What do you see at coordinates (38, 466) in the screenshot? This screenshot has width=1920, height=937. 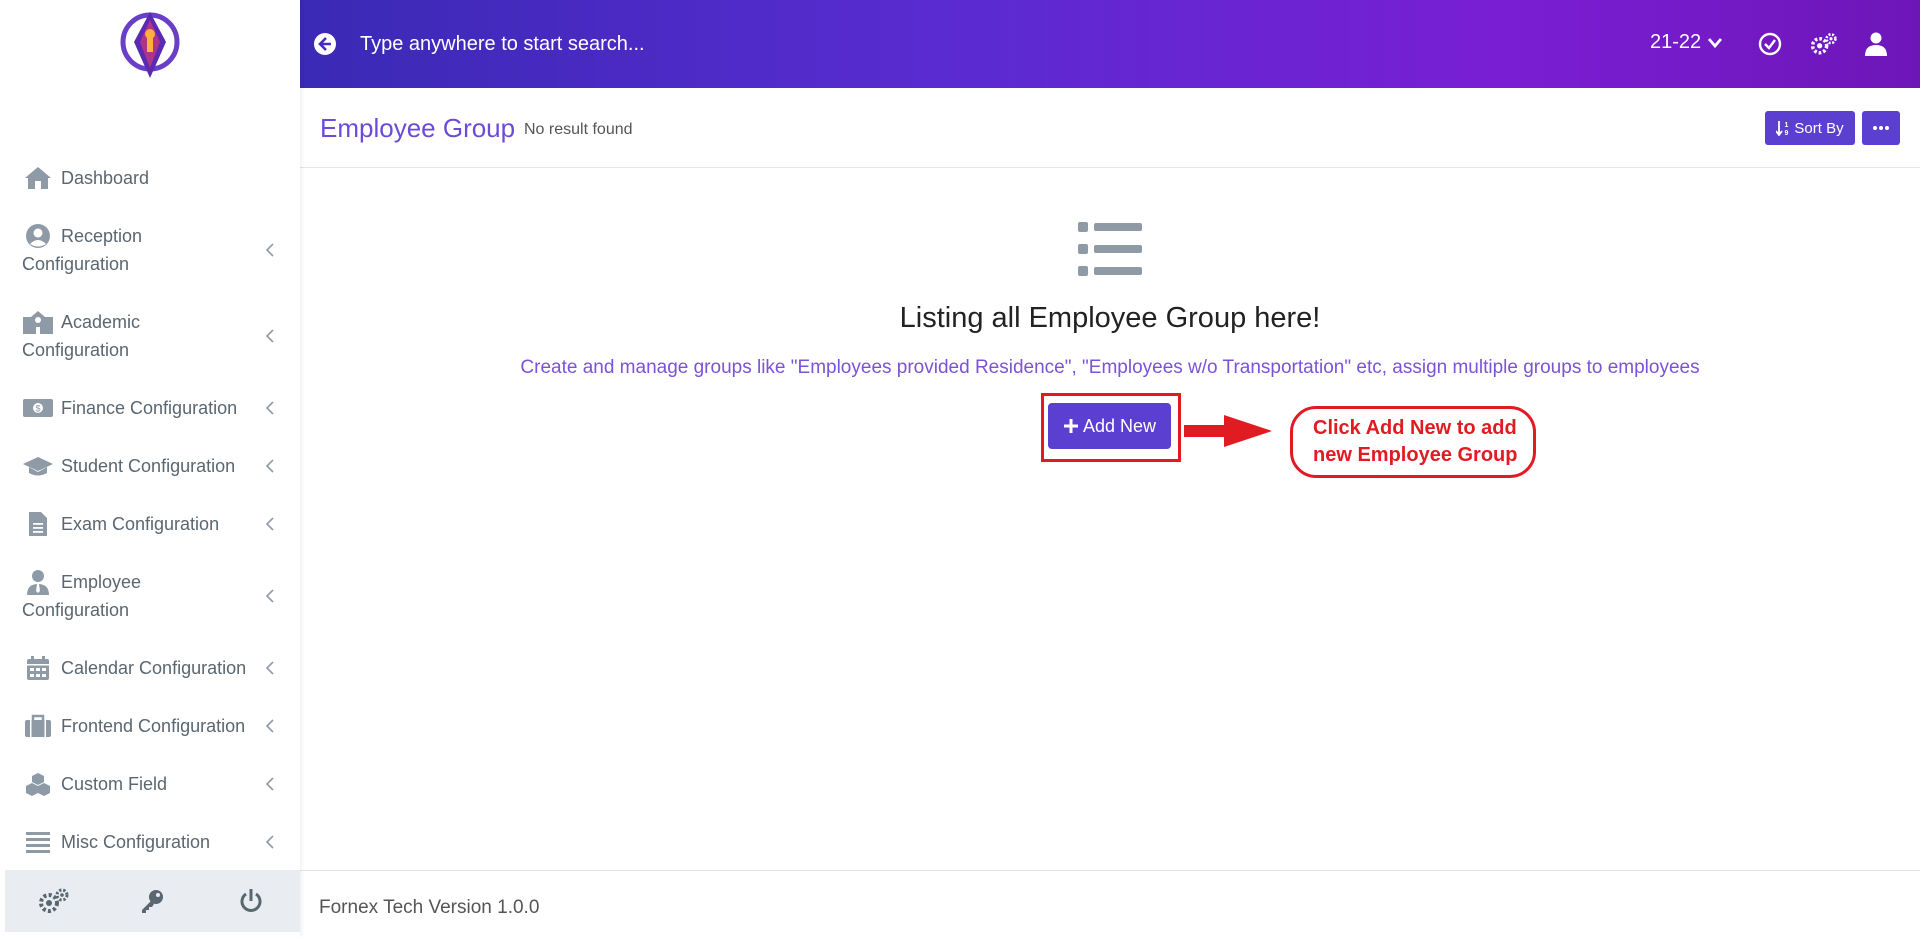 I see `graduation-cap-icon` at bounding box center [38, 466].